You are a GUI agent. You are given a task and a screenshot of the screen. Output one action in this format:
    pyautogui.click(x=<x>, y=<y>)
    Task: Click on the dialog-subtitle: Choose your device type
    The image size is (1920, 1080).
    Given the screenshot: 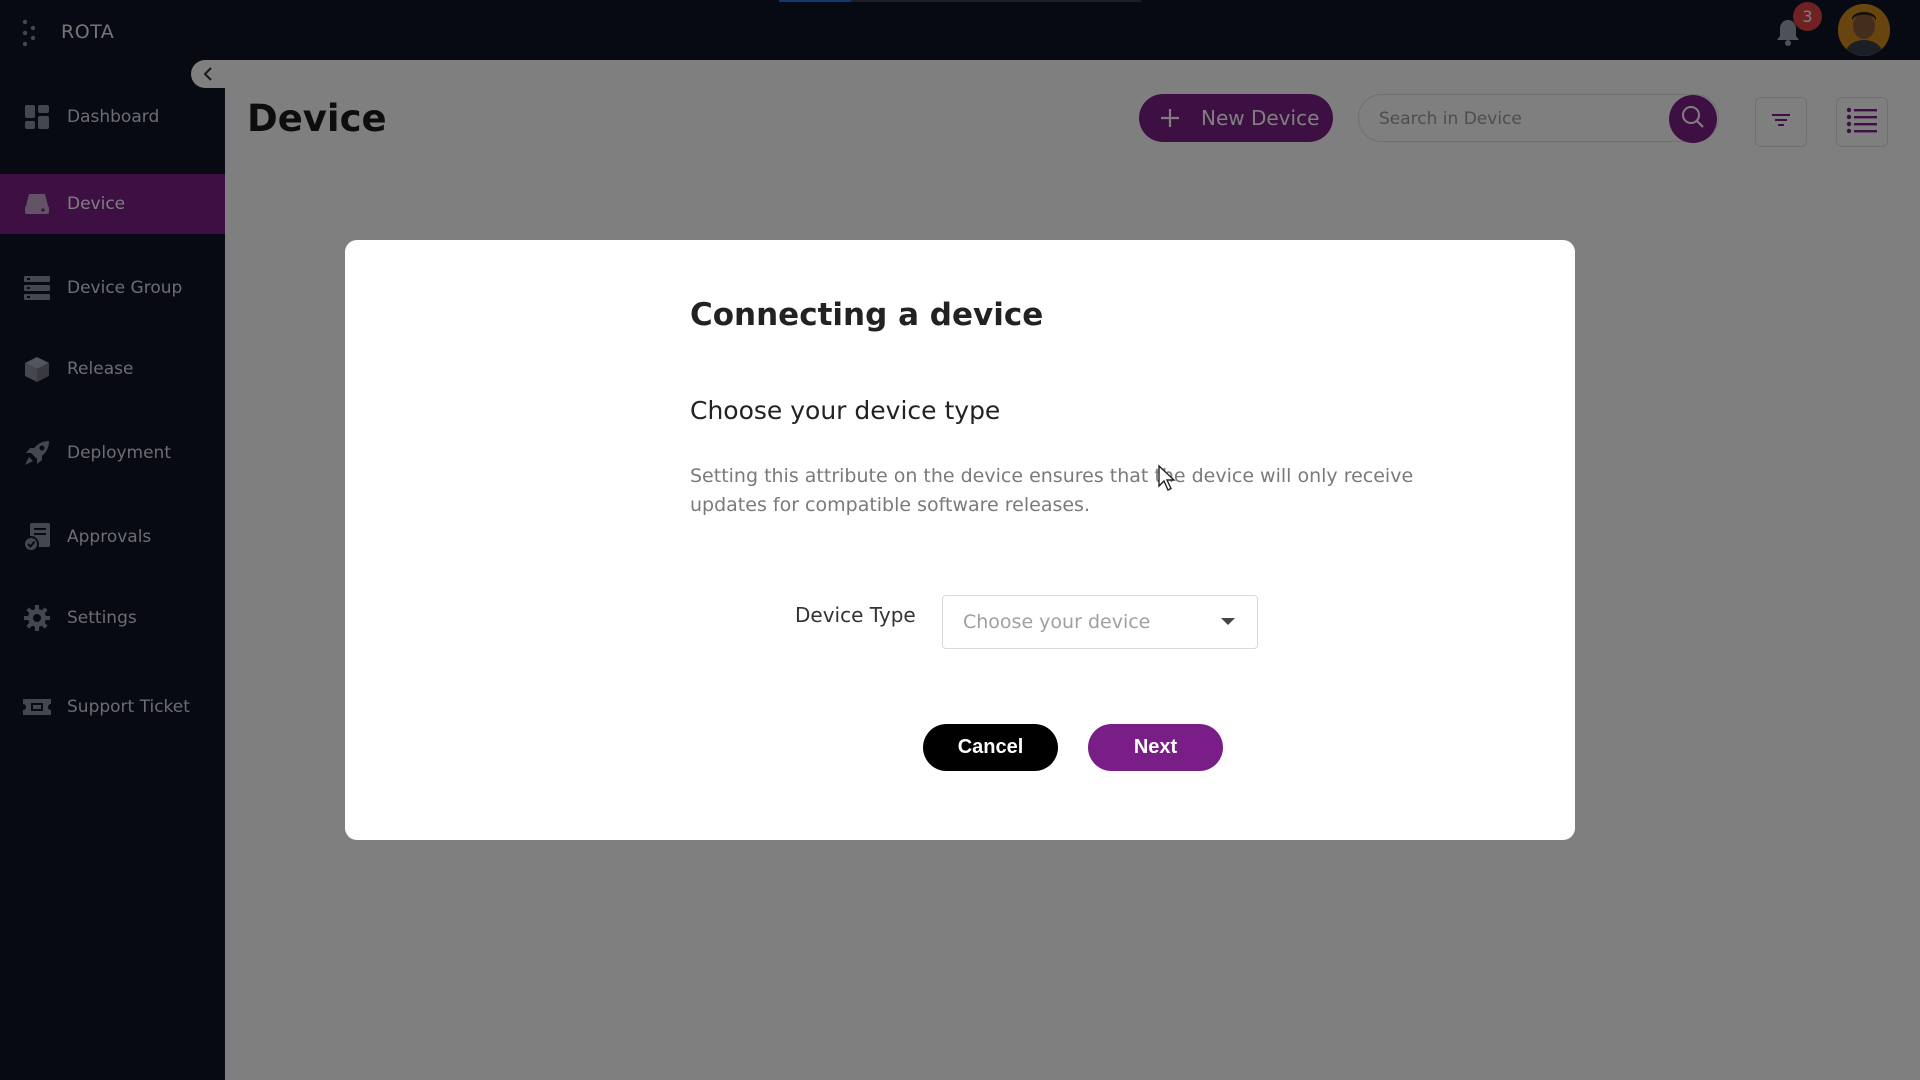 What is the action you would take?
    pyautogui.click(x=845, y=410)
    